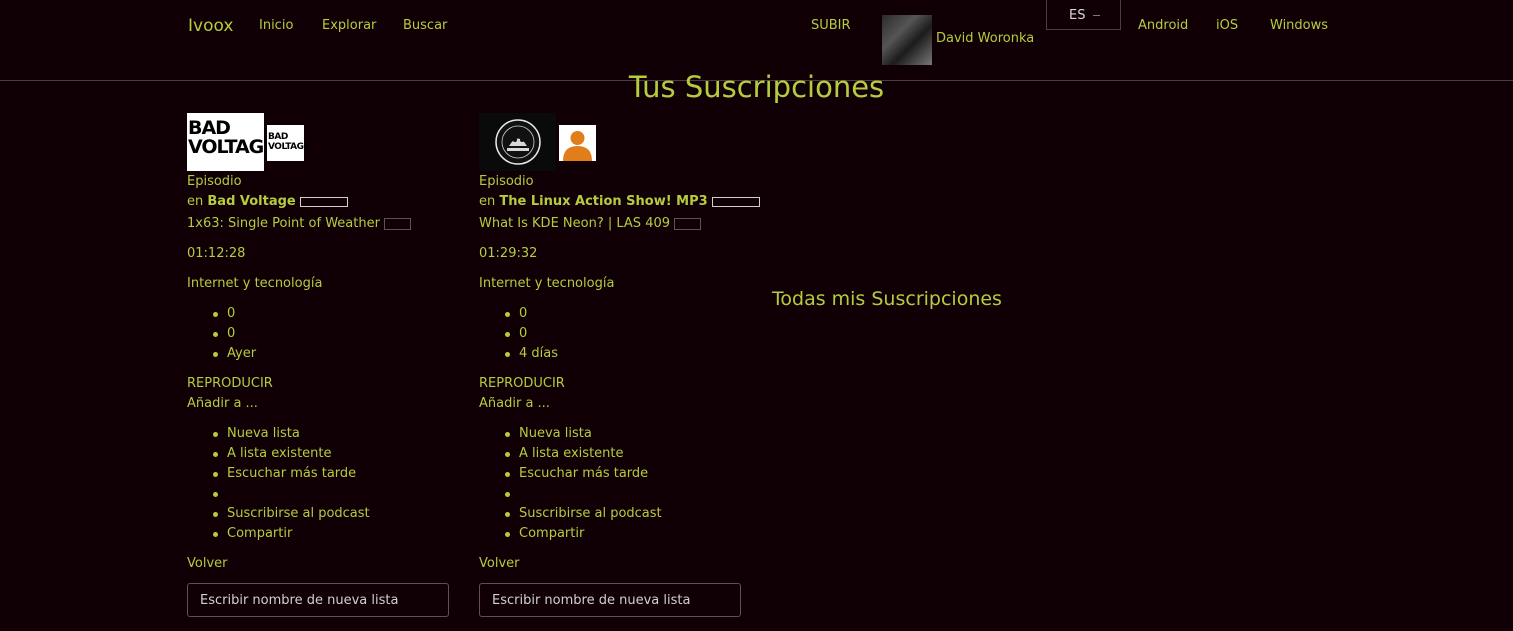 Image resolution: width=1513 pixels, height=631 pixels. Describe the element at coordinates (756, 87) in the screenshot. I see `page-title: Tus Suscripciones` at that location.